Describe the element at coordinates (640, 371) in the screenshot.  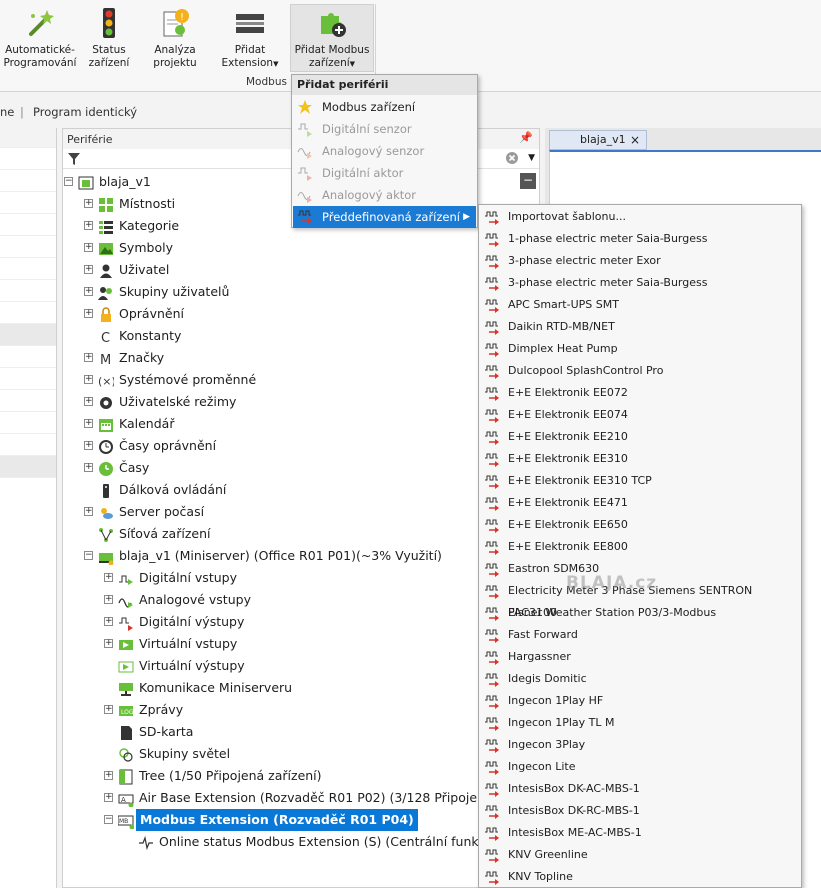
I see `submenu-item: Dulcopool SplashControl Pro` at that location.